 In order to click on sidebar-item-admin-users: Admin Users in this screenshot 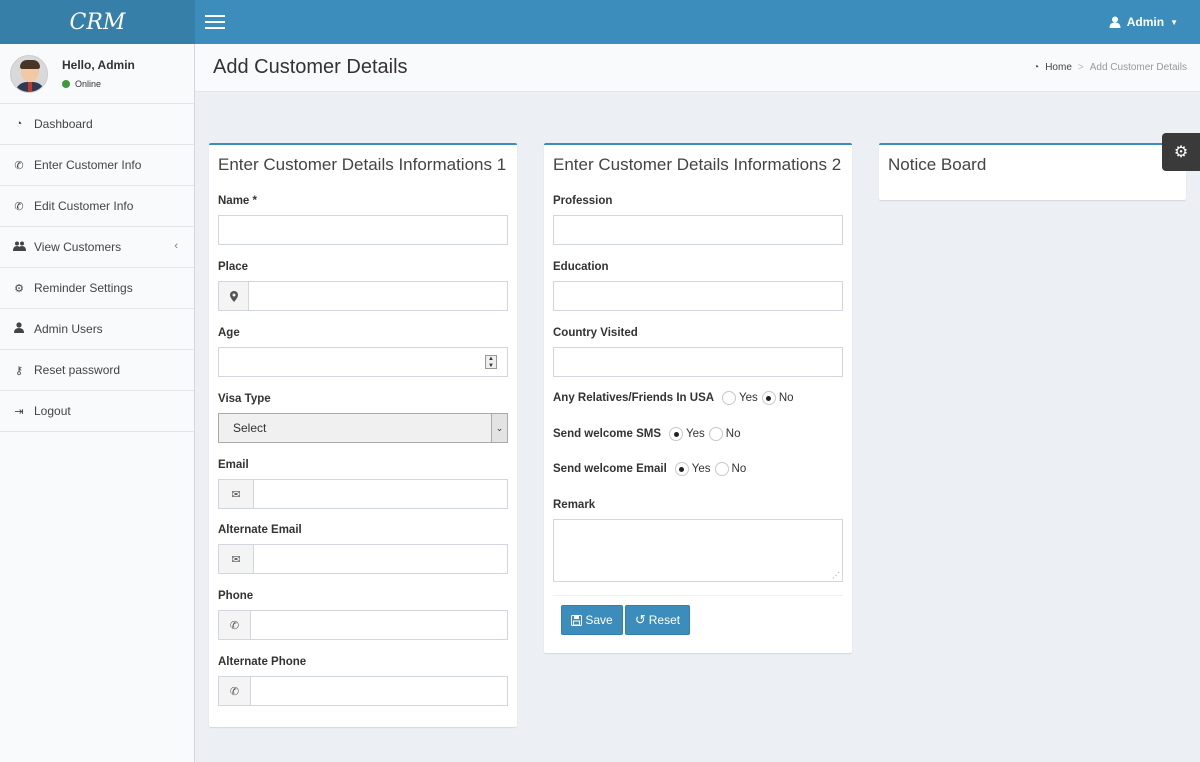, I will do `click(97, 329)`.